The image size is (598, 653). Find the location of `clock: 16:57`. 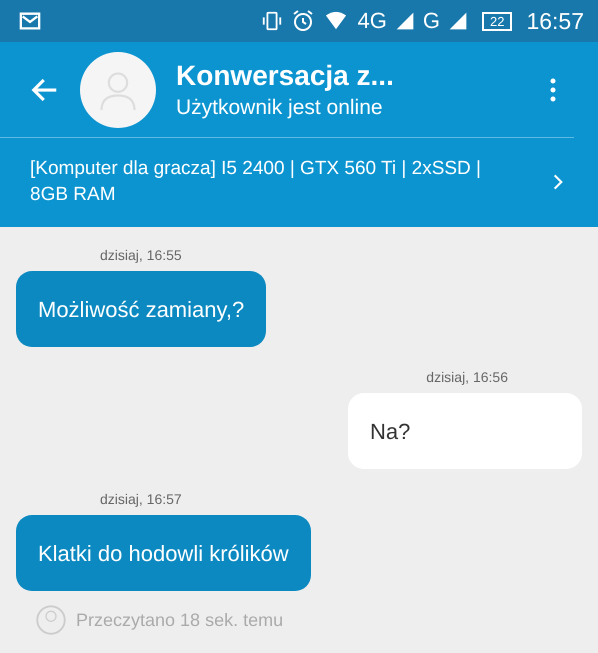

clock: 16:57 is located at coordinates (555, 21).